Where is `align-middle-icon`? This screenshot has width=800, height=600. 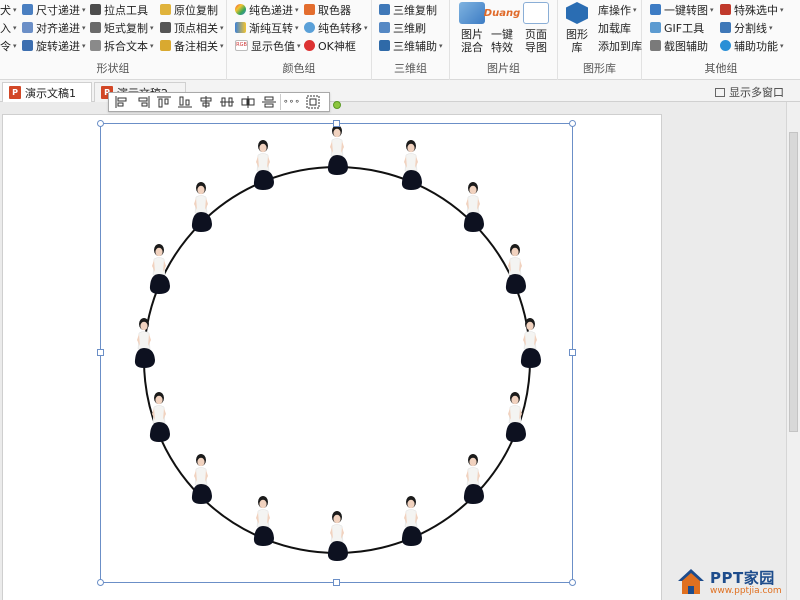
align-middle-icon is located at coordinates (269, 102).